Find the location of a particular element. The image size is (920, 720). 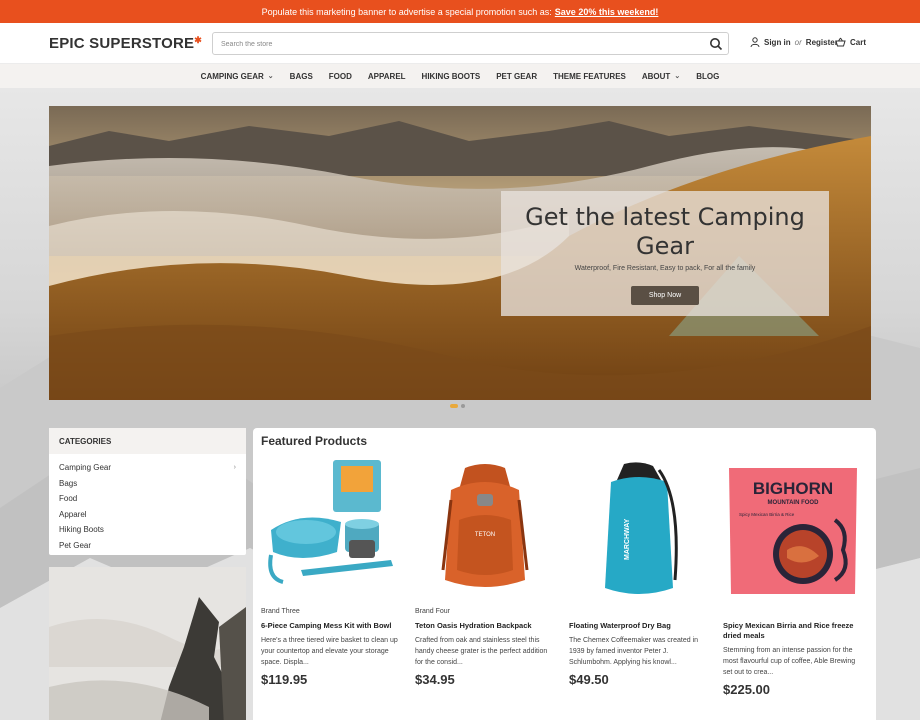

search-bar is located at coordinates (470, 43).